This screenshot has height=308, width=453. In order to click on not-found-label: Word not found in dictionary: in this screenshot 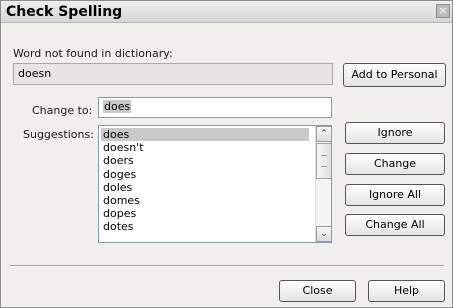, I will do `click(93, 53)`.